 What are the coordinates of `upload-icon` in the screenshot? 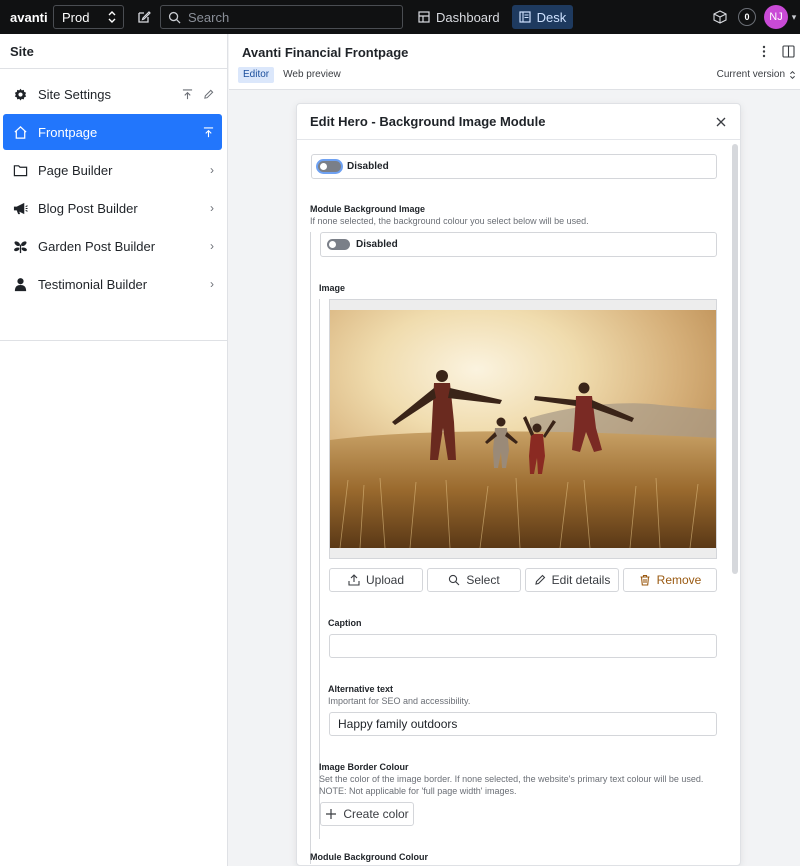 It's located at (354, 580).